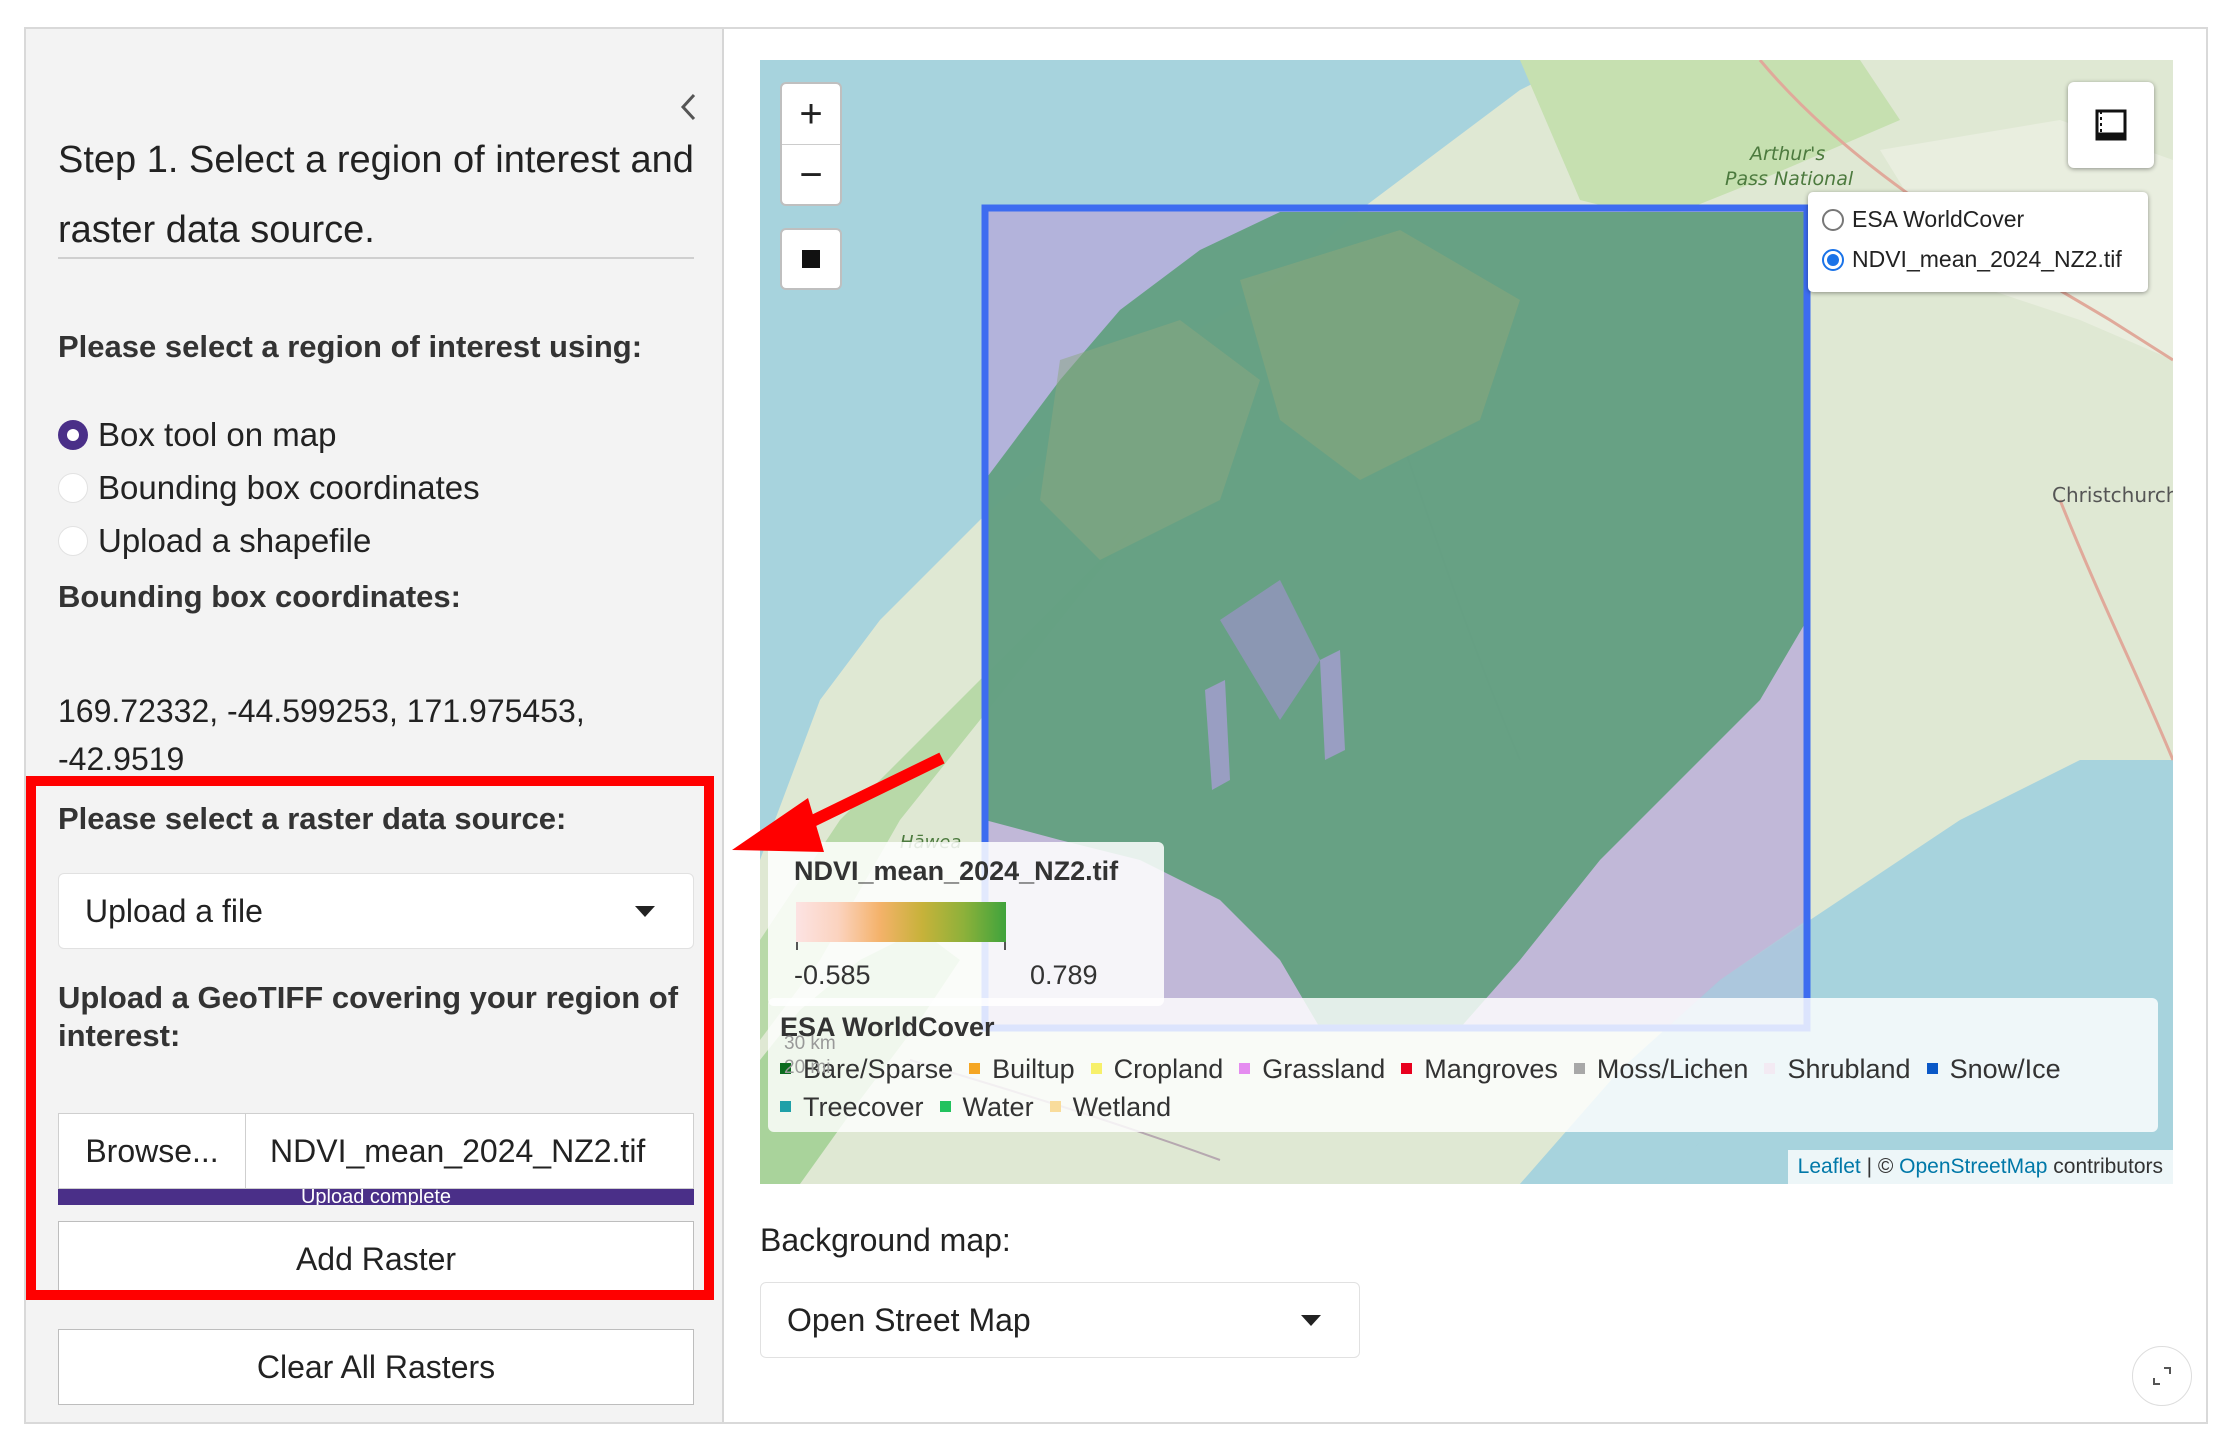 Image resolution: width=2228 pixels, height=1438 pixels. I want to click on clear-all-rasters-button: Clear All Rasters, so click(376, 1367).